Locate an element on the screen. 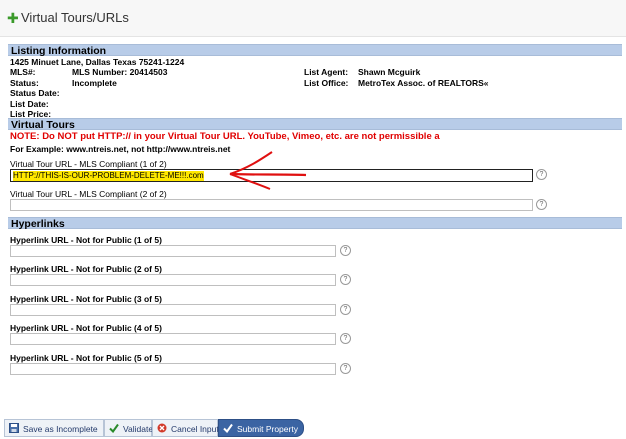 The height and width of the screenshot is (439, 626). virtual-tour-2-input is located at coordinates (271, 207).